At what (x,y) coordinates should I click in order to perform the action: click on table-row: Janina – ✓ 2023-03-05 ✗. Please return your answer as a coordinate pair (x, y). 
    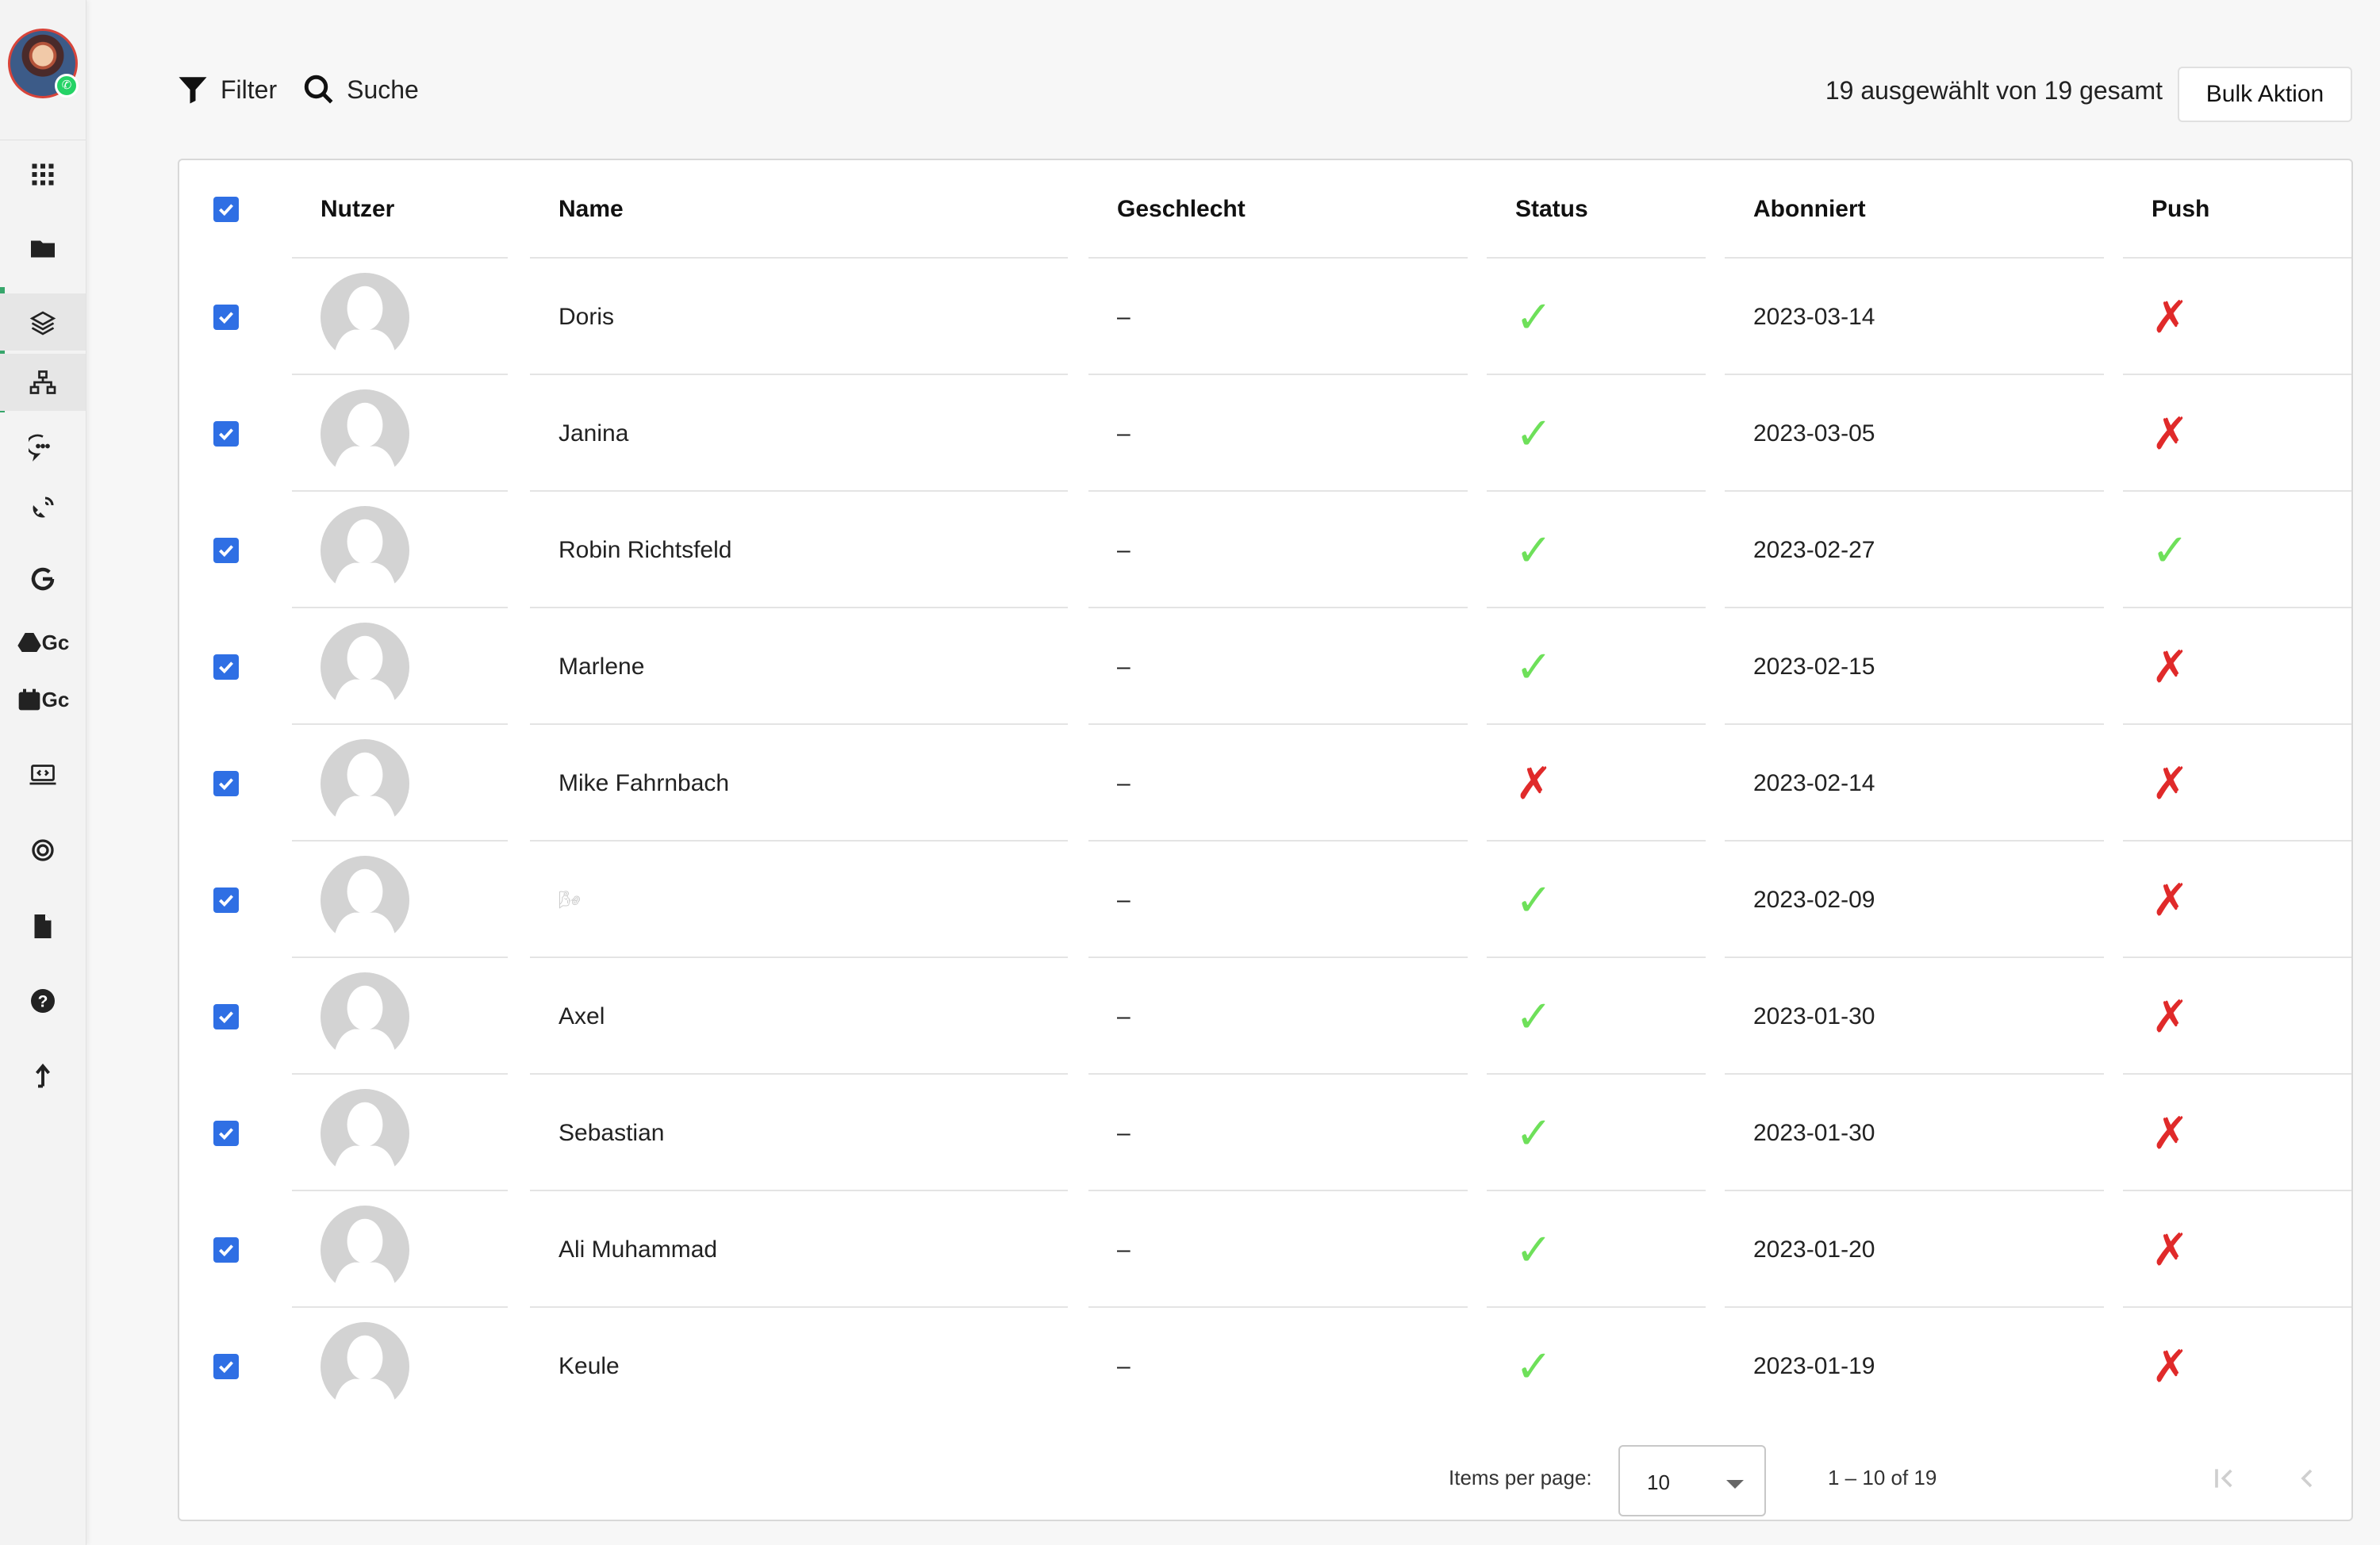
    Looking at the image, I should click on (1265, 433).